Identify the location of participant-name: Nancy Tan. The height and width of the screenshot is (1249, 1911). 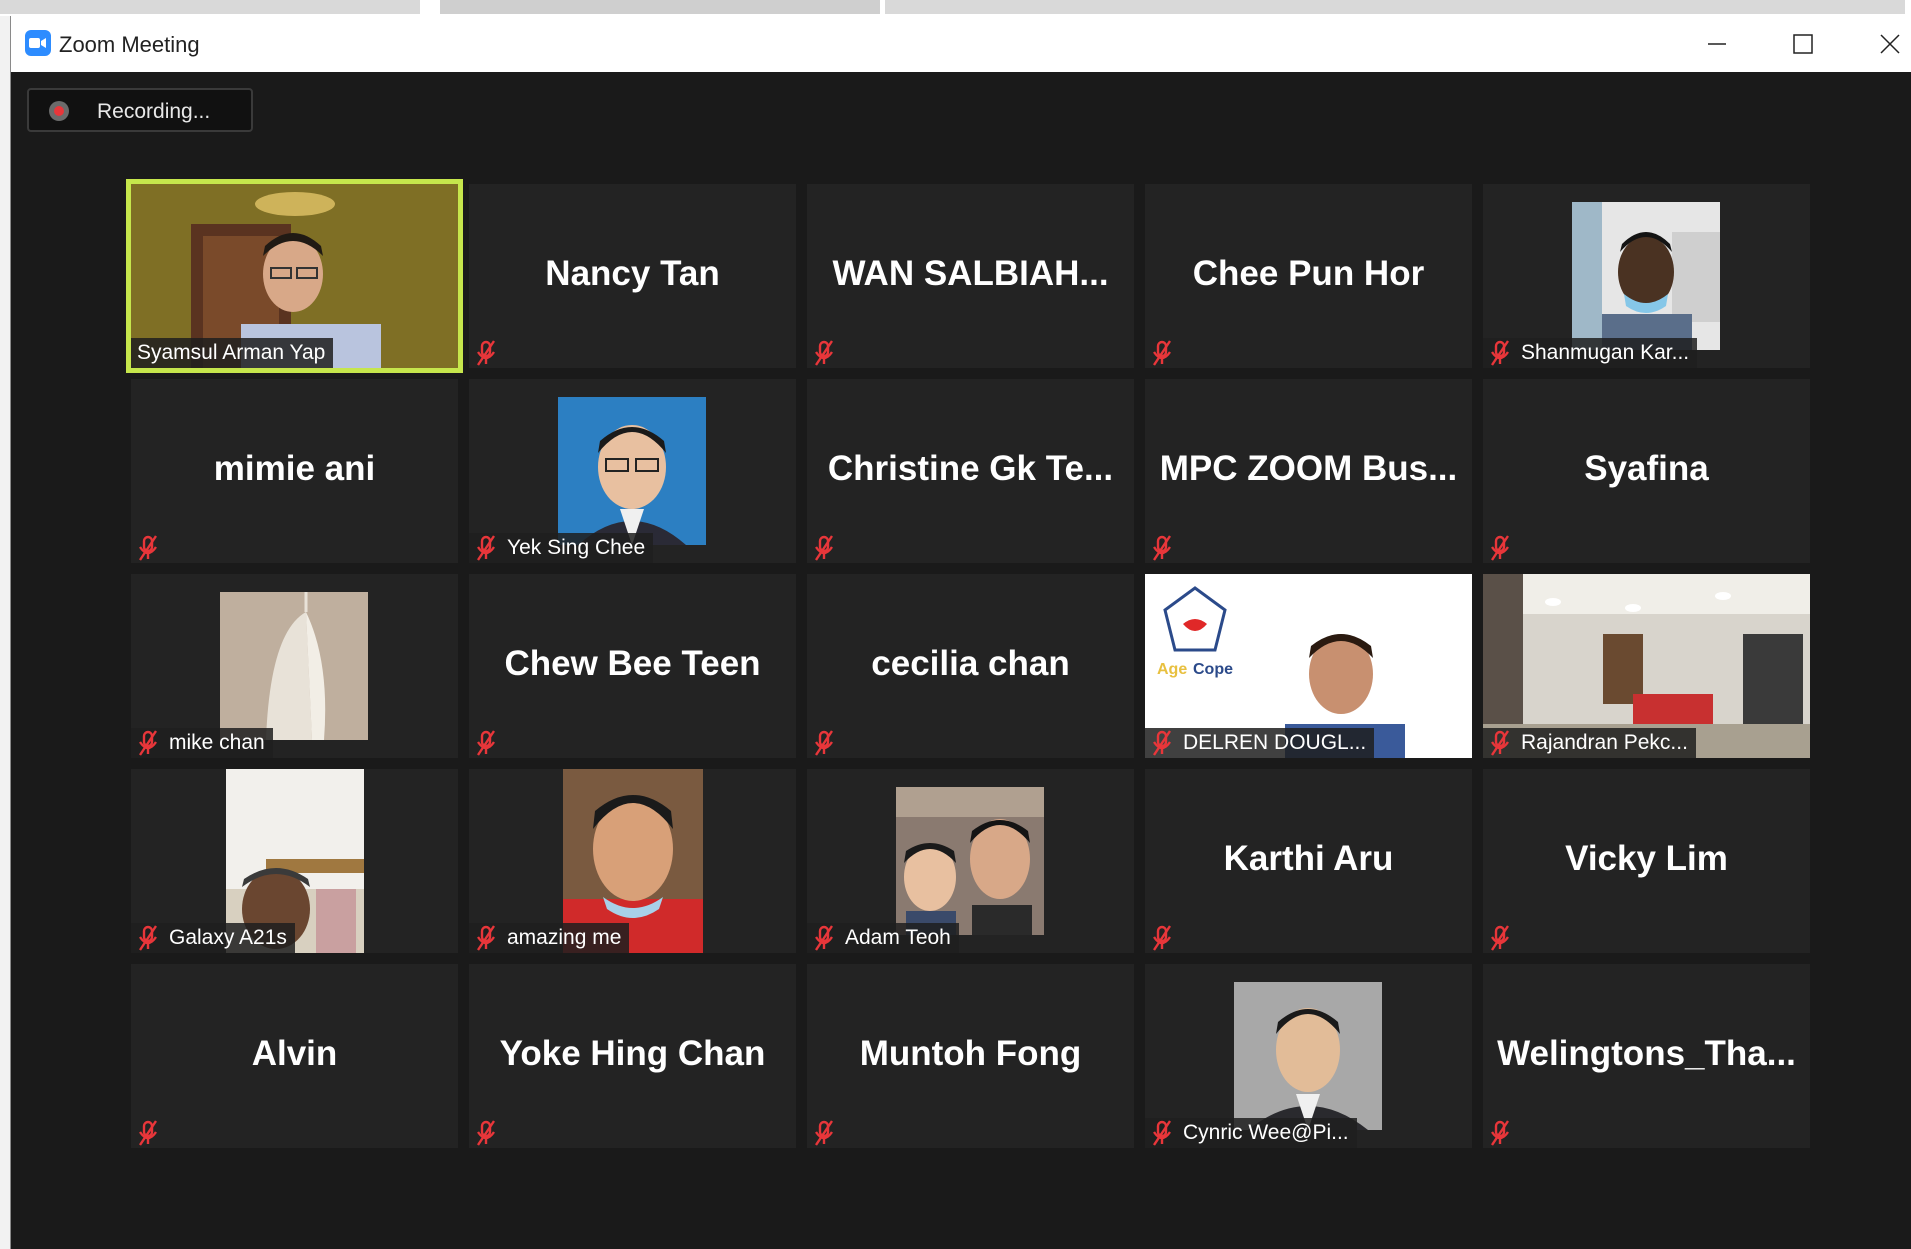
(632, 273).